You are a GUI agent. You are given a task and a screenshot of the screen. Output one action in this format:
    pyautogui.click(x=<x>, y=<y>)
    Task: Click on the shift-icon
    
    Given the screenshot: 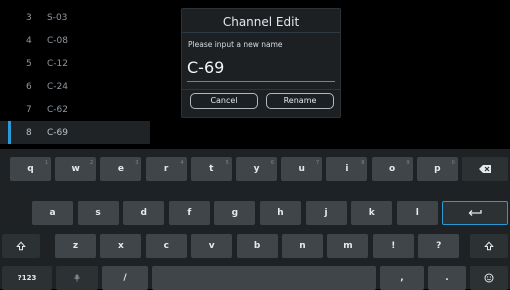 What is the action you would take?
    pyautogui.click(x=489, y=246)
    